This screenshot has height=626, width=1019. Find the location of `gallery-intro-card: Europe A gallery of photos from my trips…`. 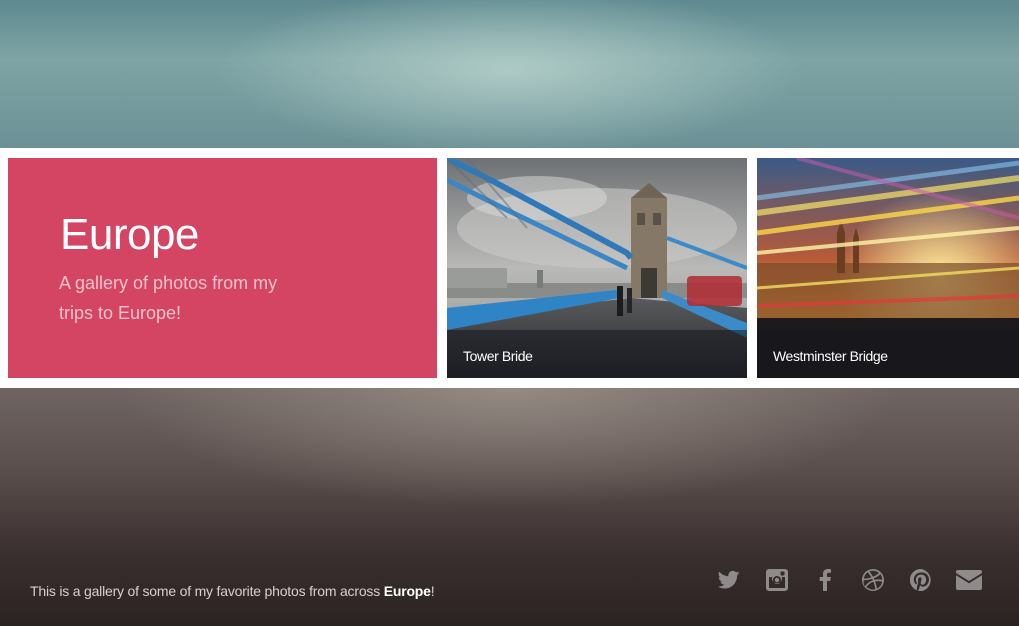

gallery-intro-card: Europe A gallery of photos from my trips… is located at coordinates (222, 268).